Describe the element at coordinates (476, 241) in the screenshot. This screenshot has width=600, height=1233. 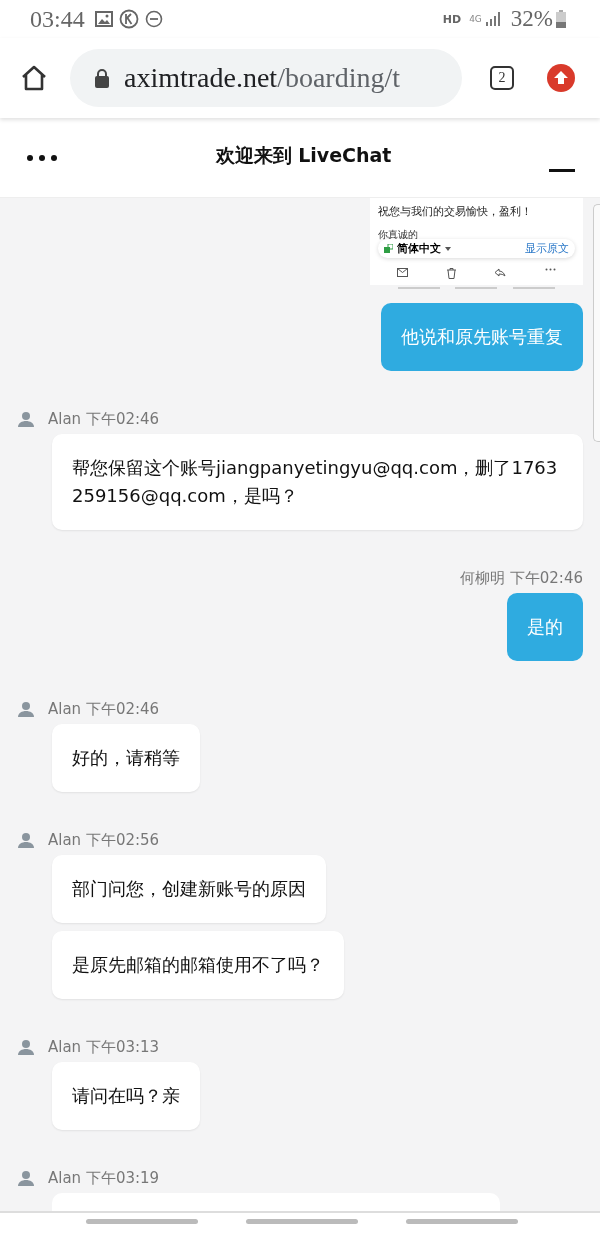
I see `email-screenshot: 祝您与我们的交易愉快，盈利！ 你真诚的 简体中文 显示原文` at that location.